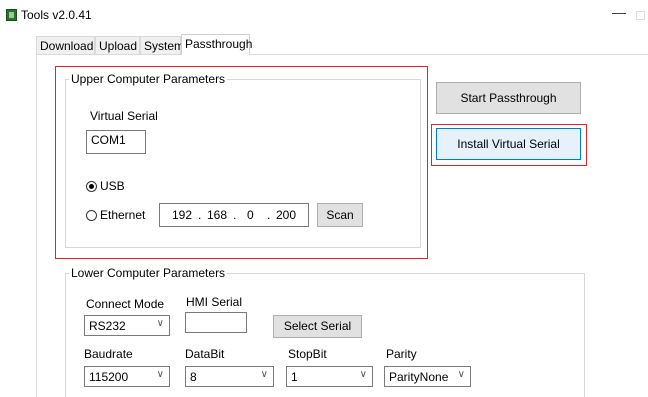 The height and width of the screenshot is (397, 648). Describe the element at coordinates (401, 354) in the screenshot. I see `parity-label: Parity` at that location.